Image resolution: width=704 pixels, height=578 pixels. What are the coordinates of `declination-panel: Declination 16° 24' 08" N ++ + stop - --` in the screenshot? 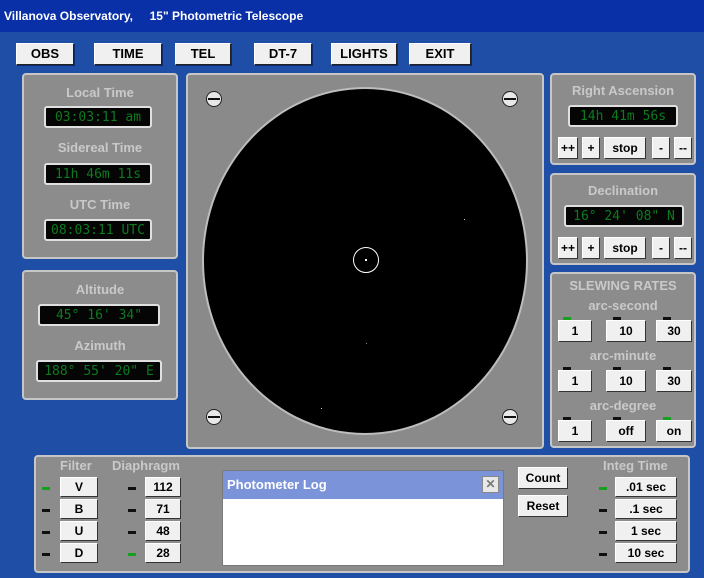 It's located at (623, 219).